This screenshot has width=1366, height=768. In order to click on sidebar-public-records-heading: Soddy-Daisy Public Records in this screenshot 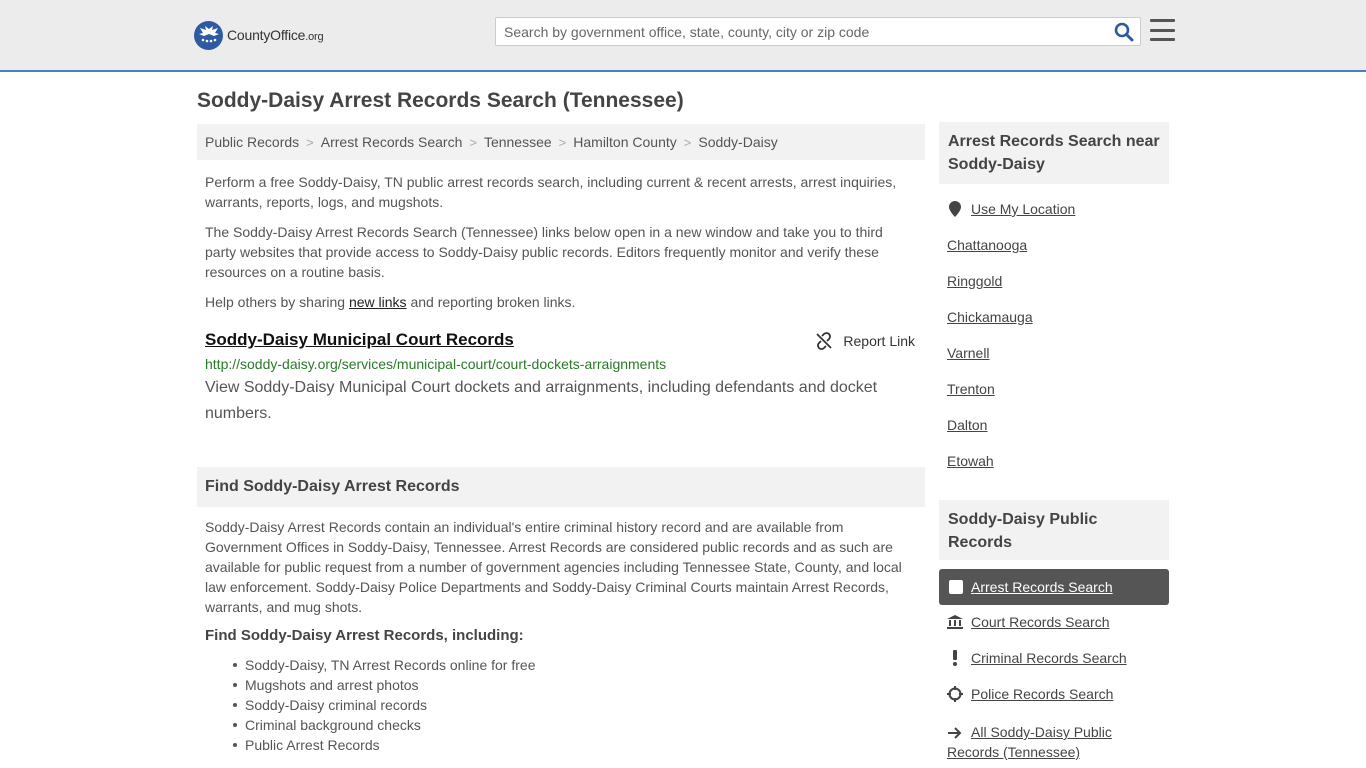, I will do `click(1054, 530)`.